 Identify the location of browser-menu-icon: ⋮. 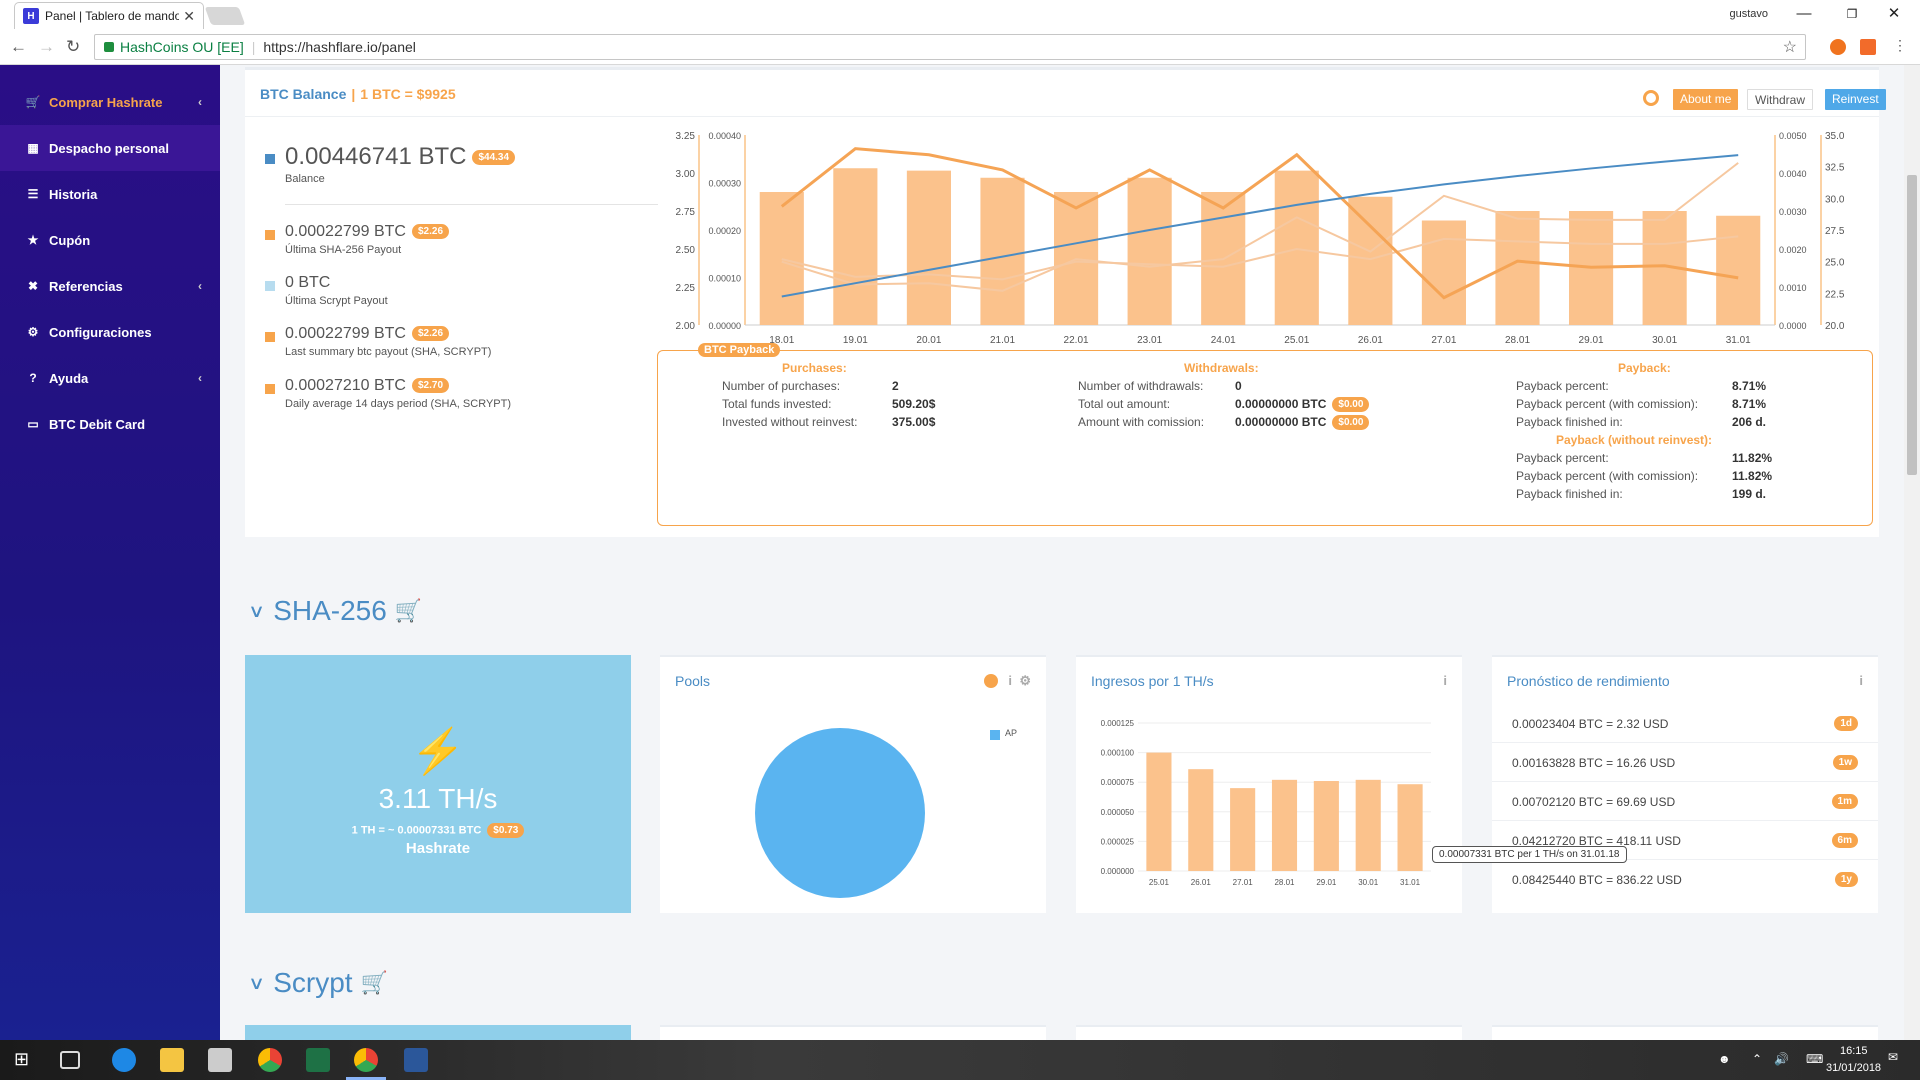
(1900, 45).